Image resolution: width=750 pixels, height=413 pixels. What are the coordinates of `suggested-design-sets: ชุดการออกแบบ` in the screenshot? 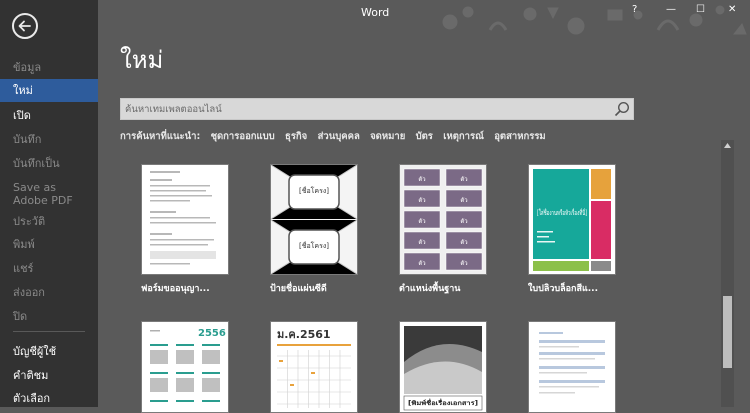 It's located at (243, 136).